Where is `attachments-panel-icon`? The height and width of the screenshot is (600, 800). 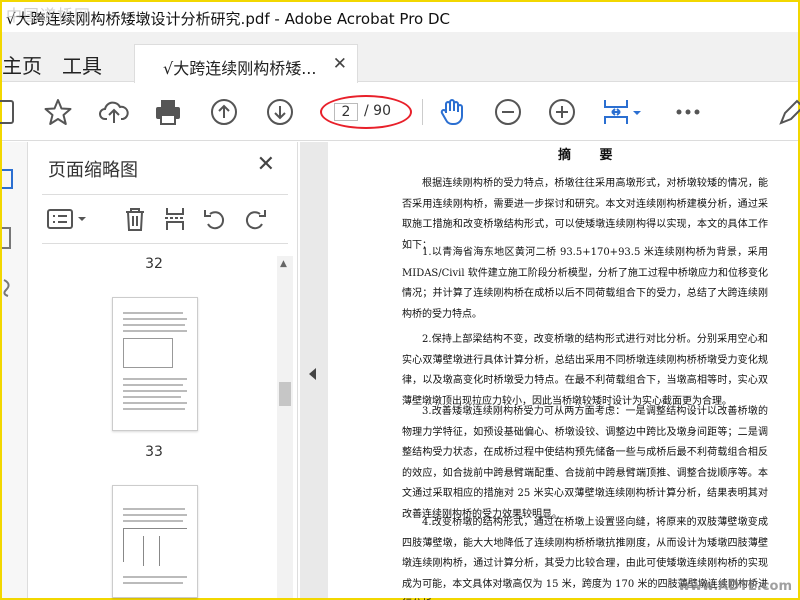
attachments-panel-icon is located at coordinates (9, 288).